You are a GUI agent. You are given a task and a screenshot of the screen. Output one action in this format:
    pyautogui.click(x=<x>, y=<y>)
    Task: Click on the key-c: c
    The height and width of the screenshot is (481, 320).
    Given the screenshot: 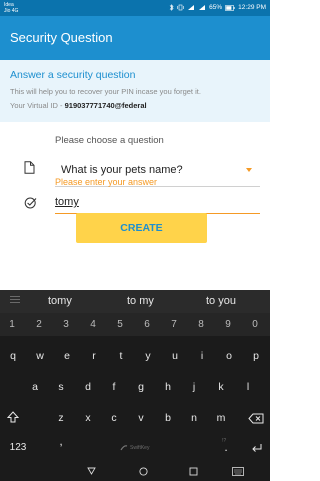 What is the action you would take?
    pyautogui.click(x=114, y=418)
    